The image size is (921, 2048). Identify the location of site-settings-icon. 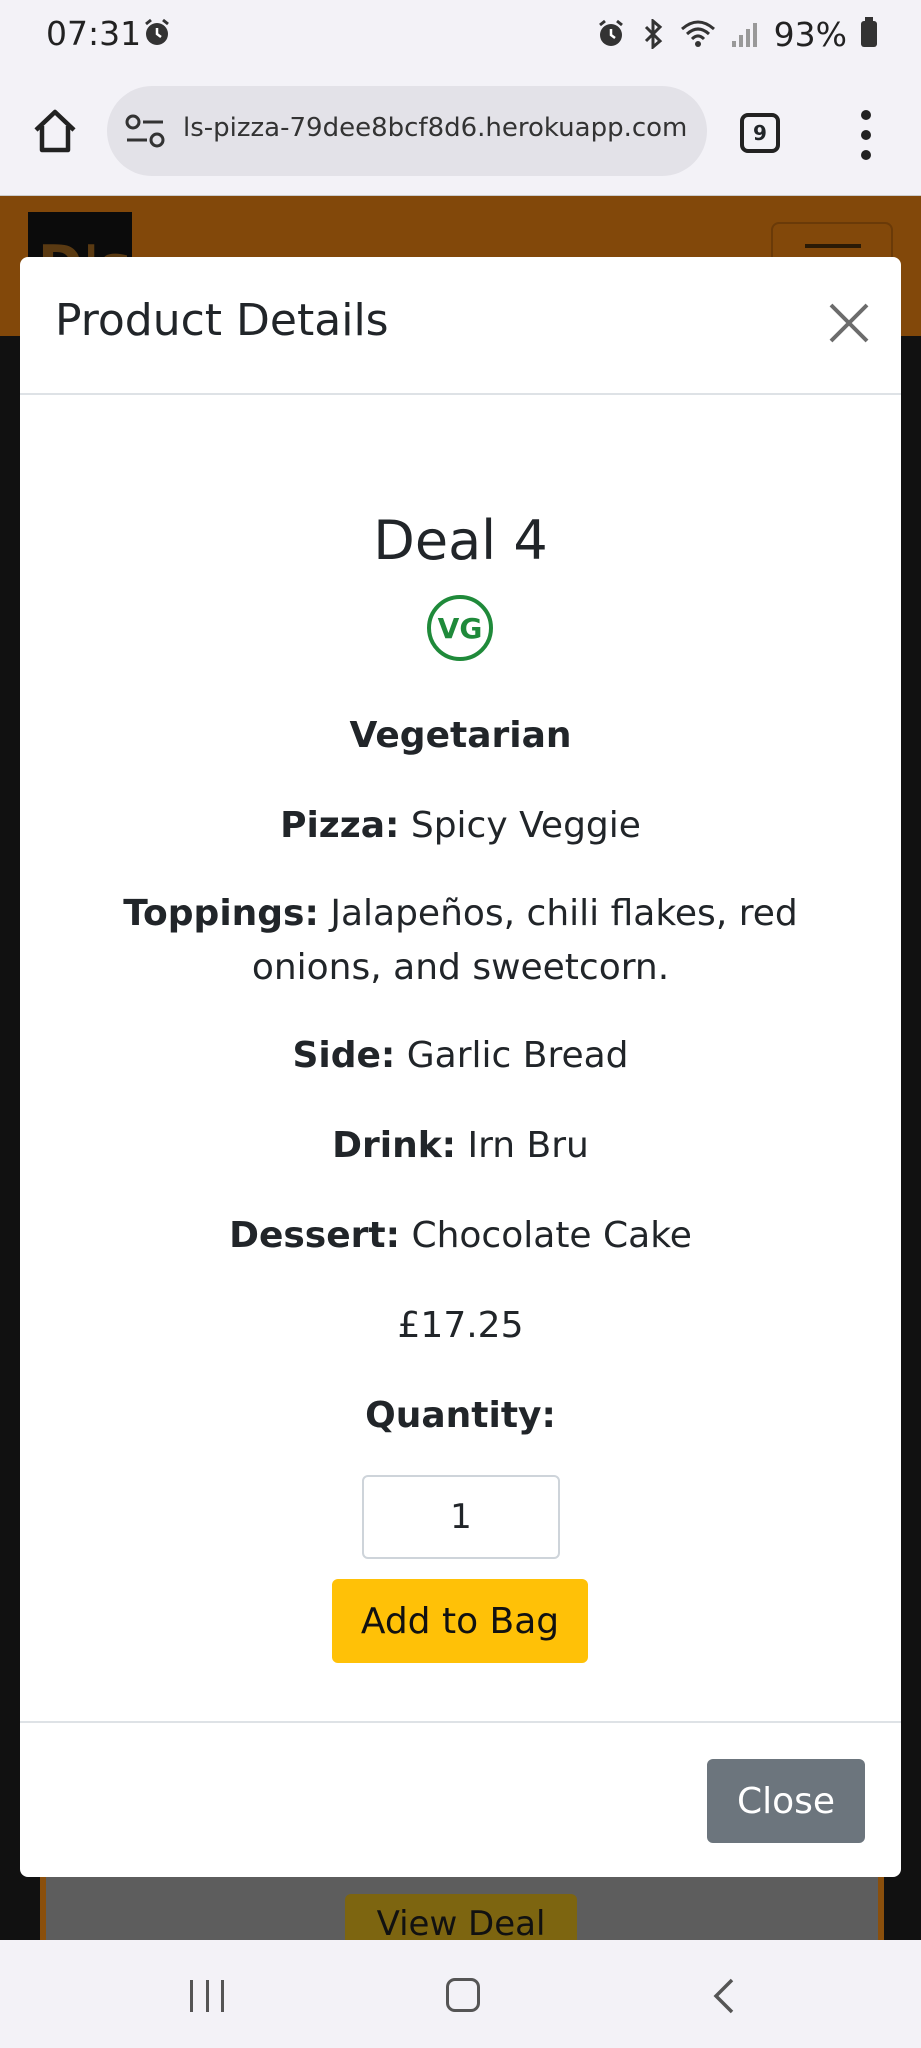
(145, 131).